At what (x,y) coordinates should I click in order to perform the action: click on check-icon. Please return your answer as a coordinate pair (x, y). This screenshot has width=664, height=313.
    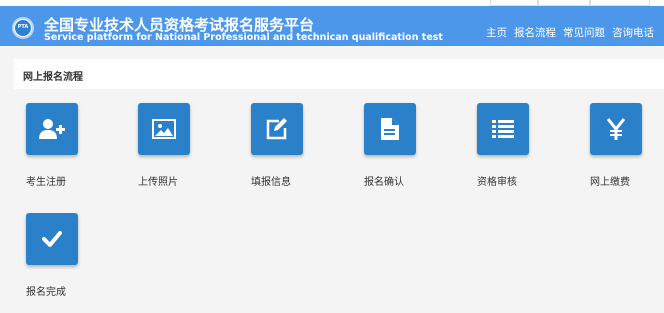
    Looking at the image, I should click on (52, 239).